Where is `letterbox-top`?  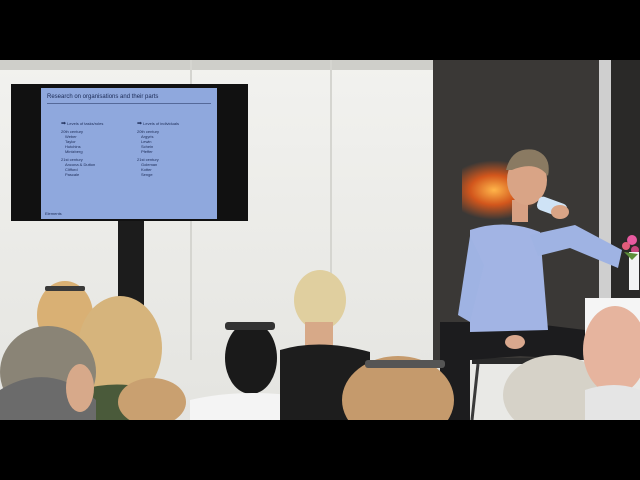
letterbox-top is located at coordinates (320, 30).